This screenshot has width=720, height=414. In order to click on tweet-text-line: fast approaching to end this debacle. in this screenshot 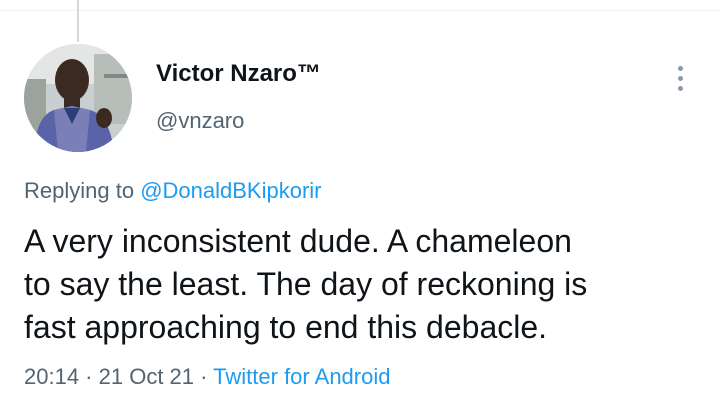, I will do `click(286, 327)`.